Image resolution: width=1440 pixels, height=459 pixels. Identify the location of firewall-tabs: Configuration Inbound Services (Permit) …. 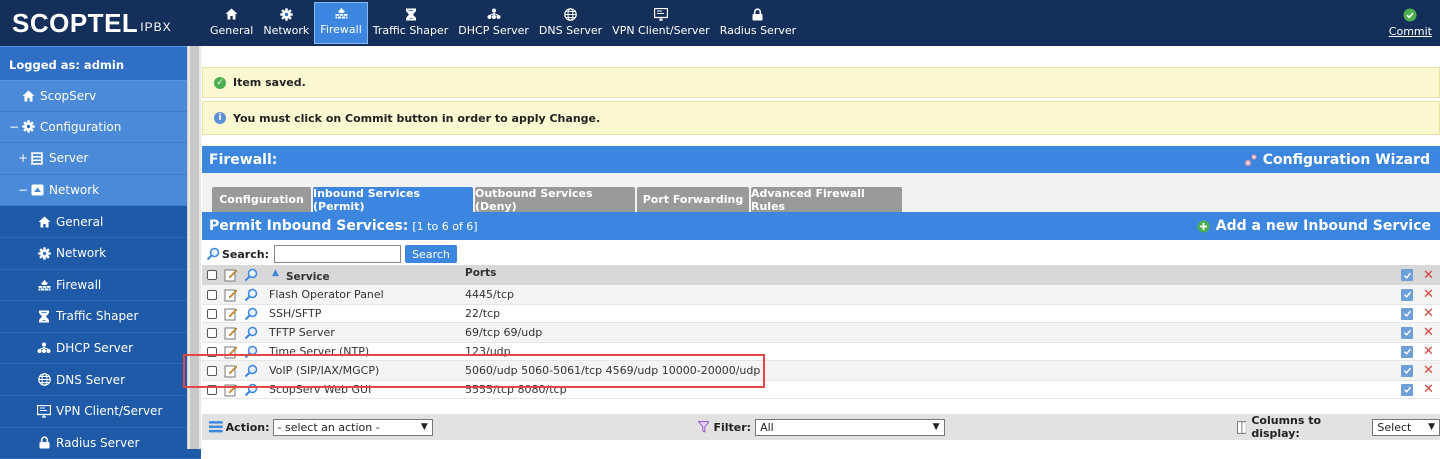
(821, 193).